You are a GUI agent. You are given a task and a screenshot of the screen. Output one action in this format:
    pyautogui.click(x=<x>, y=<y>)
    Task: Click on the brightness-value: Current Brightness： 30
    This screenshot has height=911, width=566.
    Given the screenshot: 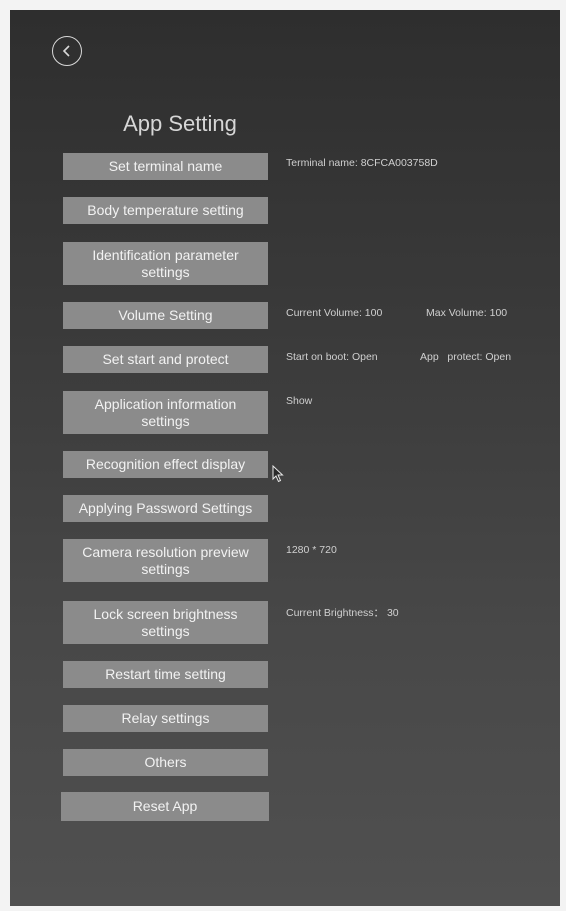 What is the action you would take?
    pyautogui.click(x=342, y=613)
    